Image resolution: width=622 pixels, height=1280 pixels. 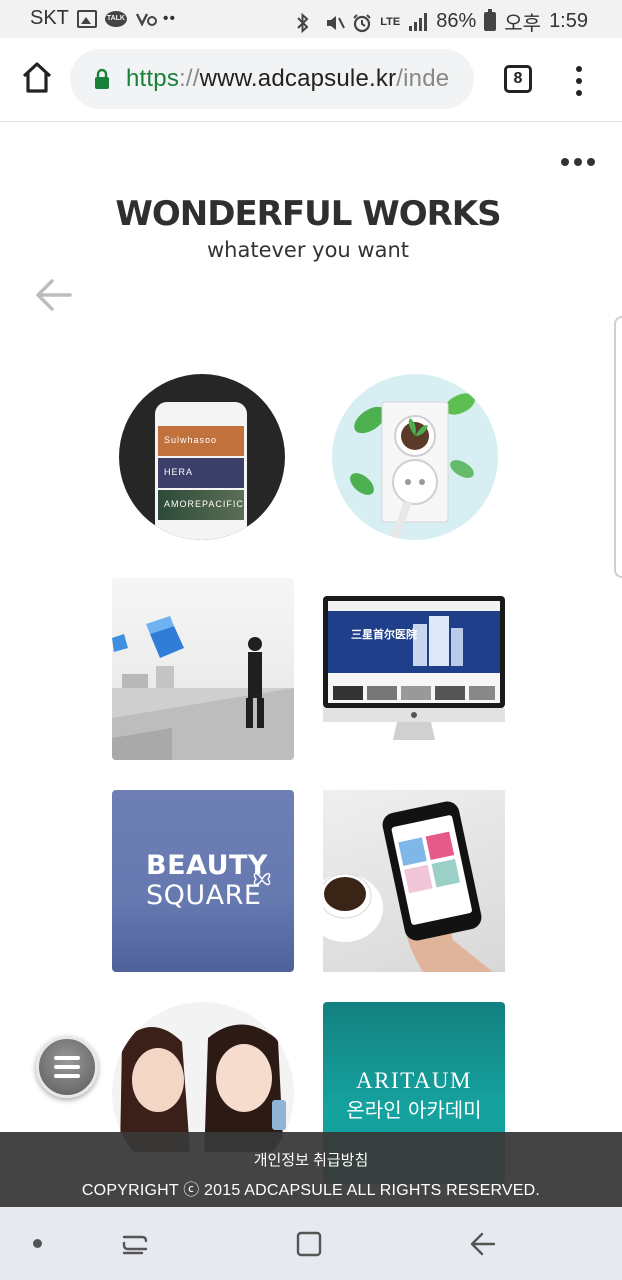 I want to click on work-tile-hospital-website: 三星首尔医院, so click(x=414, y=669).